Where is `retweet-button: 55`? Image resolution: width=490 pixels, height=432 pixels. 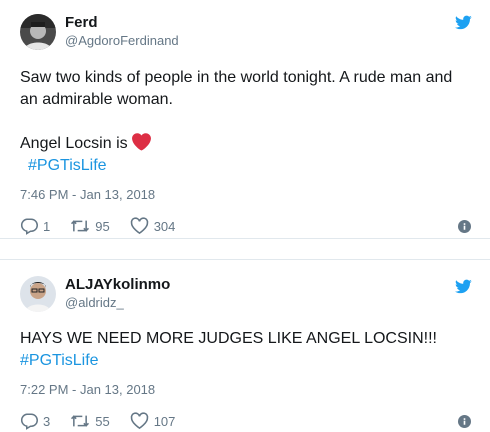 retweet-button: 55 is located at coordinates (90, 421).